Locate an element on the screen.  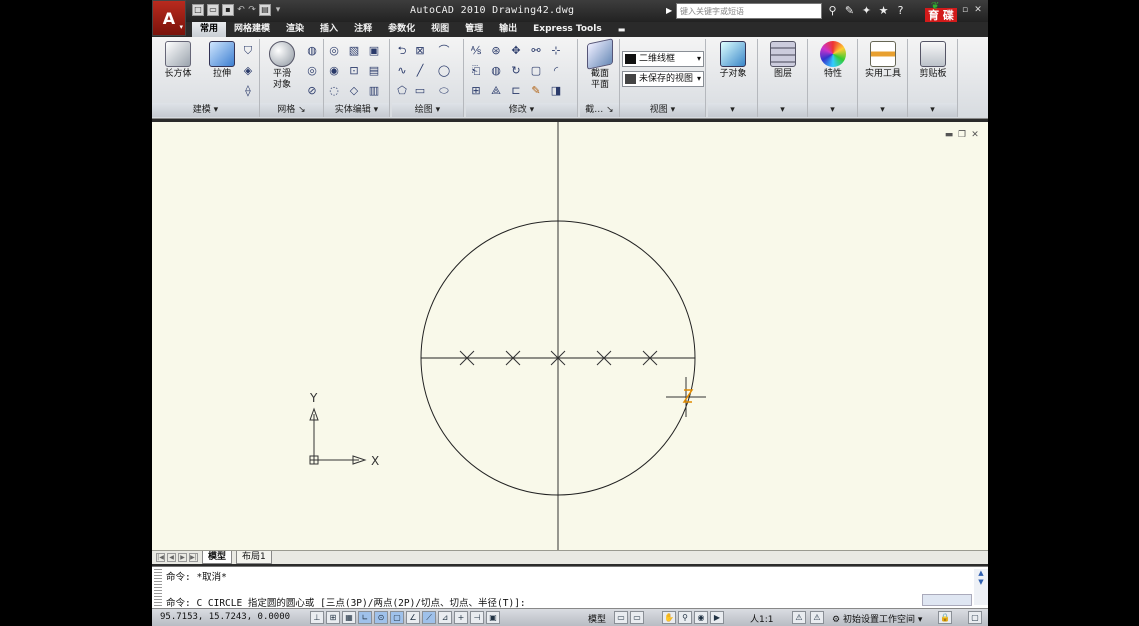
clean-screen-icon: ▢ is located at coordinates (975, 617).